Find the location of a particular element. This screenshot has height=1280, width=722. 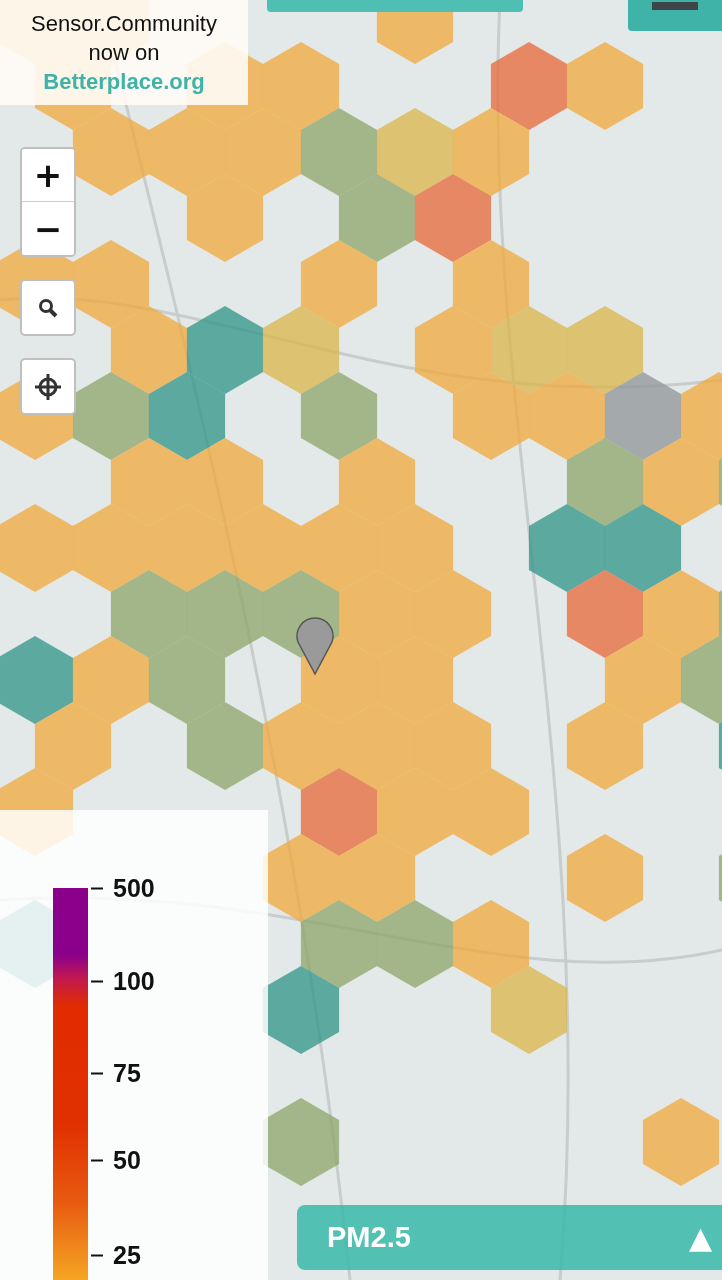

scale-label: 50 is located at coordinates (116, 1160).